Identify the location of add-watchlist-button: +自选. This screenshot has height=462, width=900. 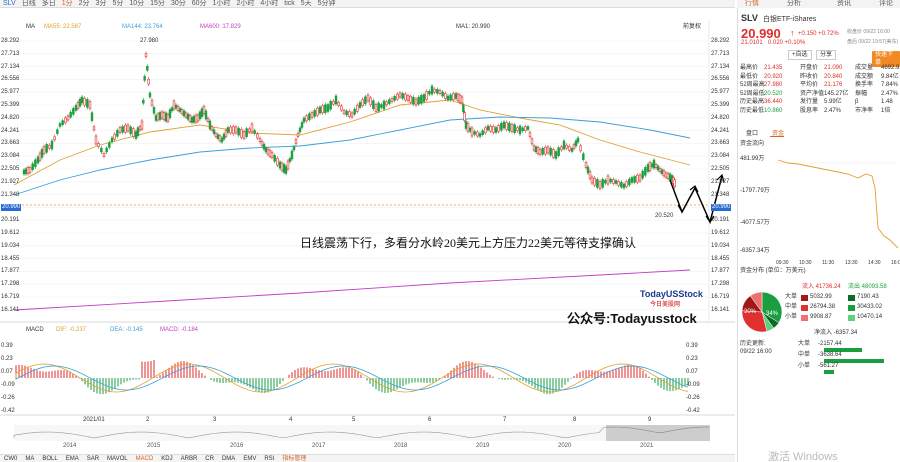
(800, 55).